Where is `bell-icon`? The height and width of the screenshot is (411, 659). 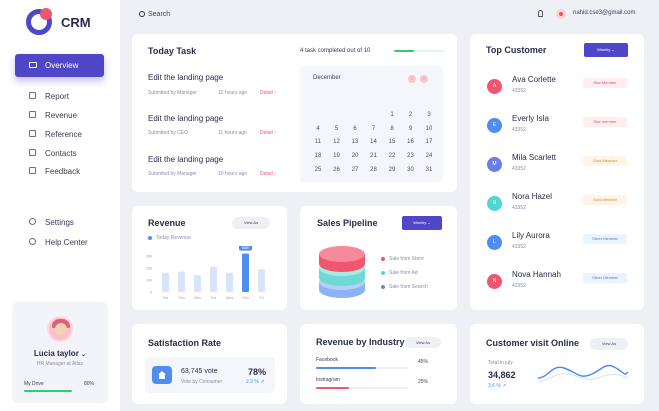 bell-icon is located at coordinates (540, 13).